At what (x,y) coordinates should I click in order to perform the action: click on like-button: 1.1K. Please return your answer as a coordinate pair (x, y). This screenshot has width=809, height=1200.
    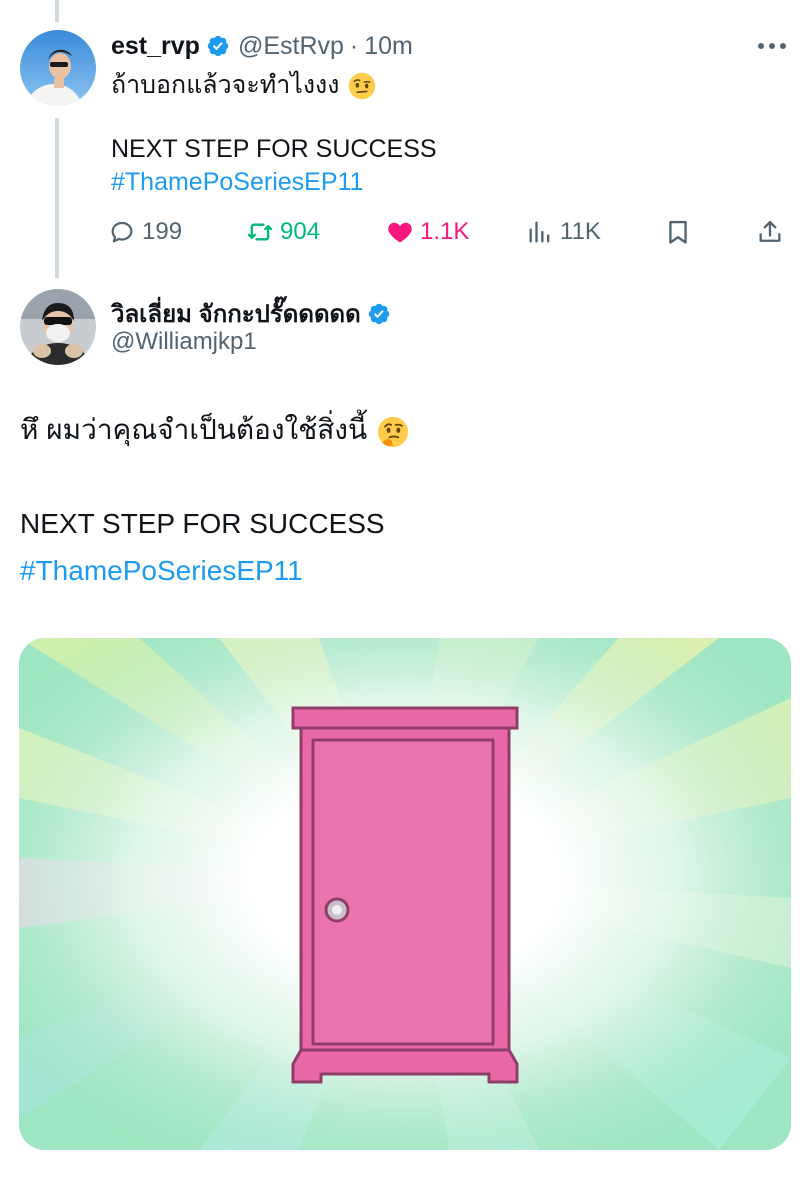
    Looking at the image, I should click on (427, 232).